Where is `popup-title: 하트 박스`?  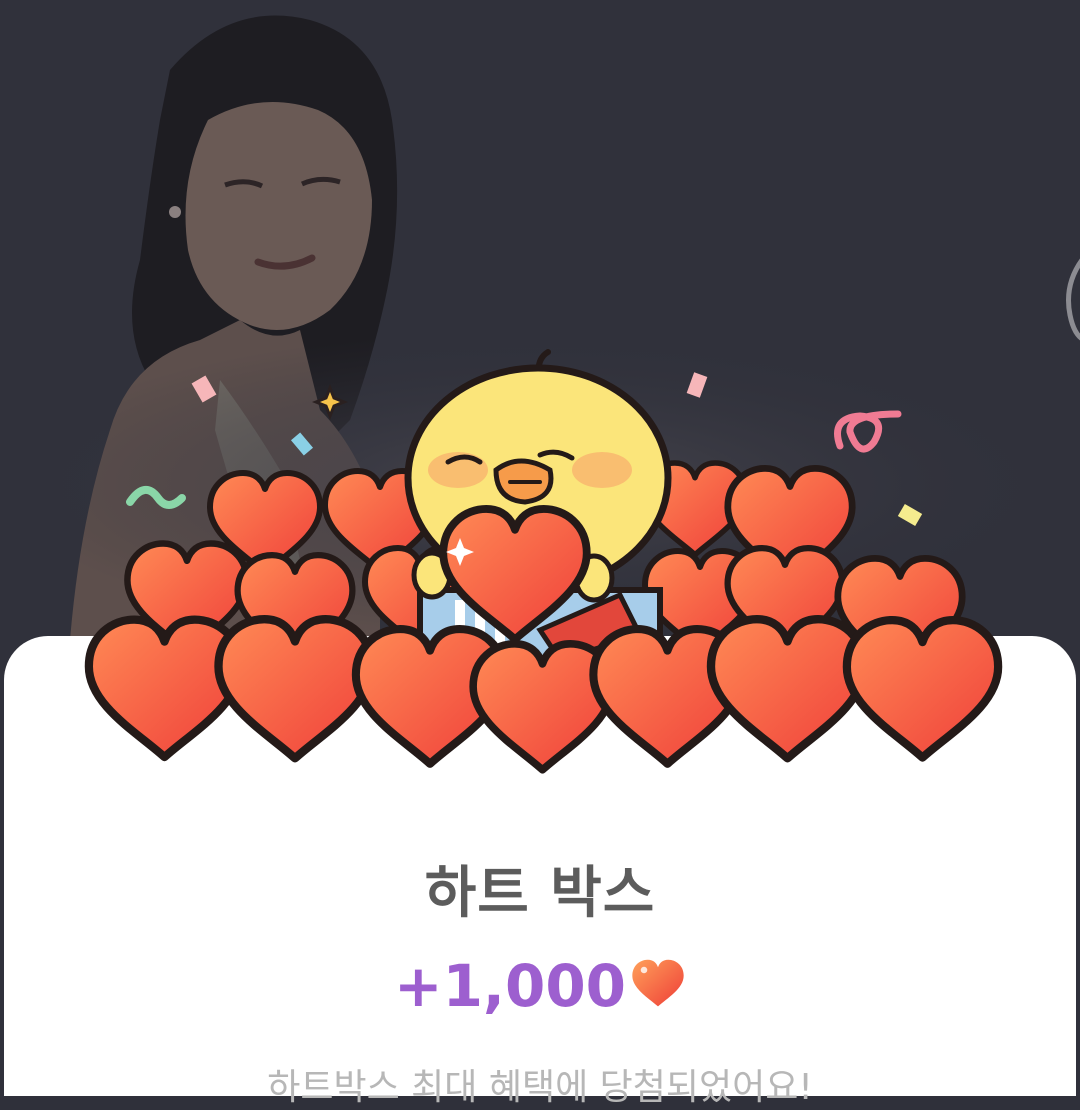
popup-title: 하트 박스 is located at coordinates (540, 893).